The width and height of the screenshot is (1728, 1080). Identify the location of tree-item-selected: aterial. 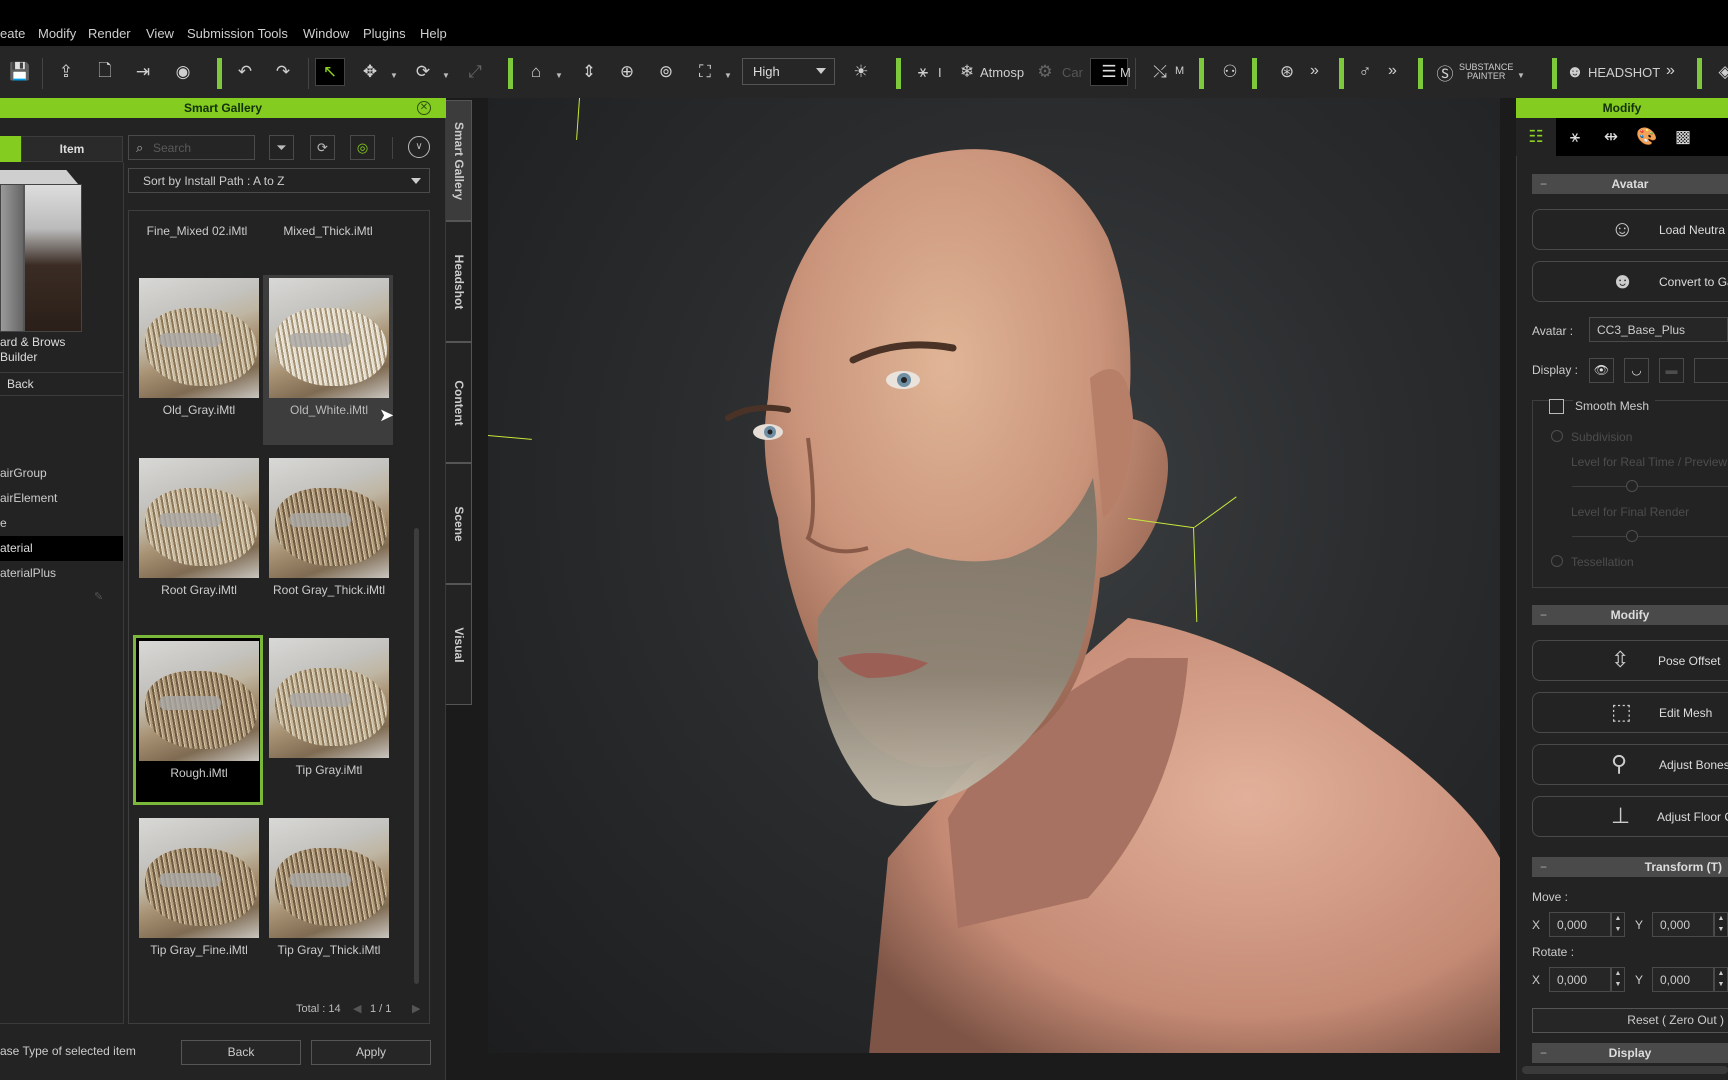
(61, 548).